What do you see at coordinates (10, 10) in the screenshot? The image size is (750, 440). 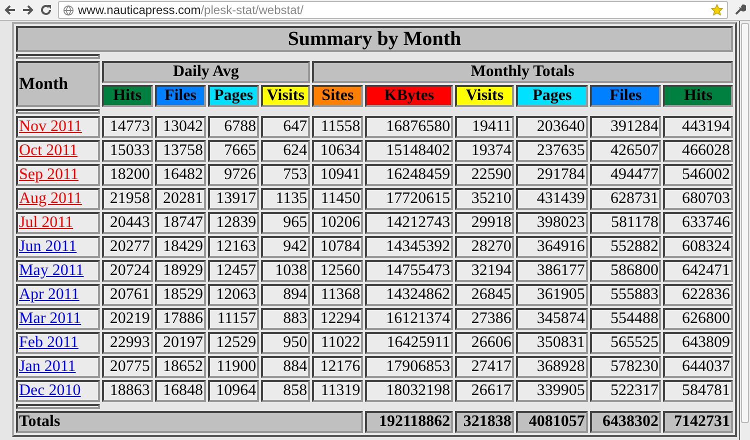 I see `back-icon` at bounding box center [10, 10].